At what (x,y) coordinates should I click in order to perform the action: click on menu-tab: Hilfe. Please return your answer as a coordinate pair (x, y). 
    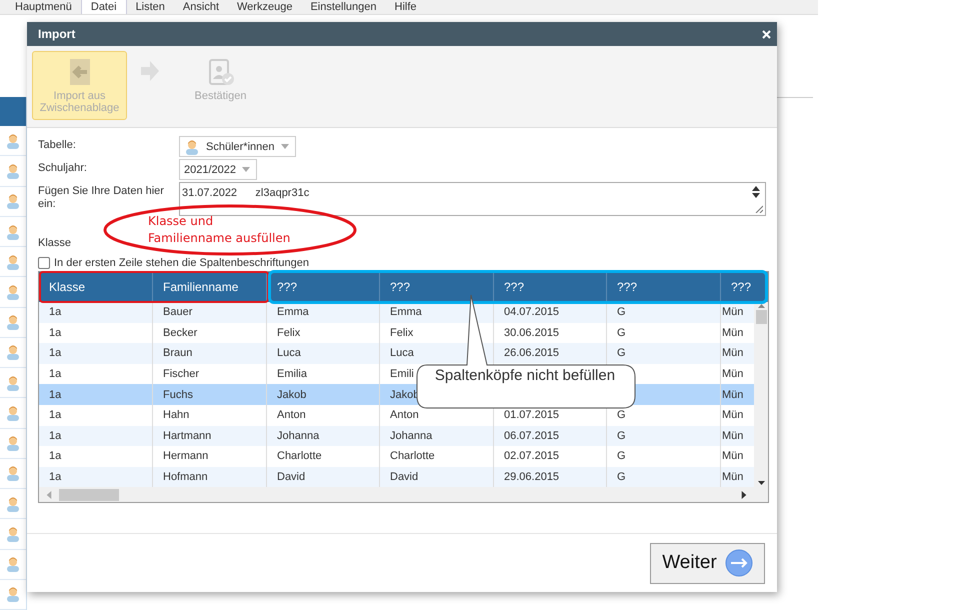
    Looking at the image, I should click on (406, 7).